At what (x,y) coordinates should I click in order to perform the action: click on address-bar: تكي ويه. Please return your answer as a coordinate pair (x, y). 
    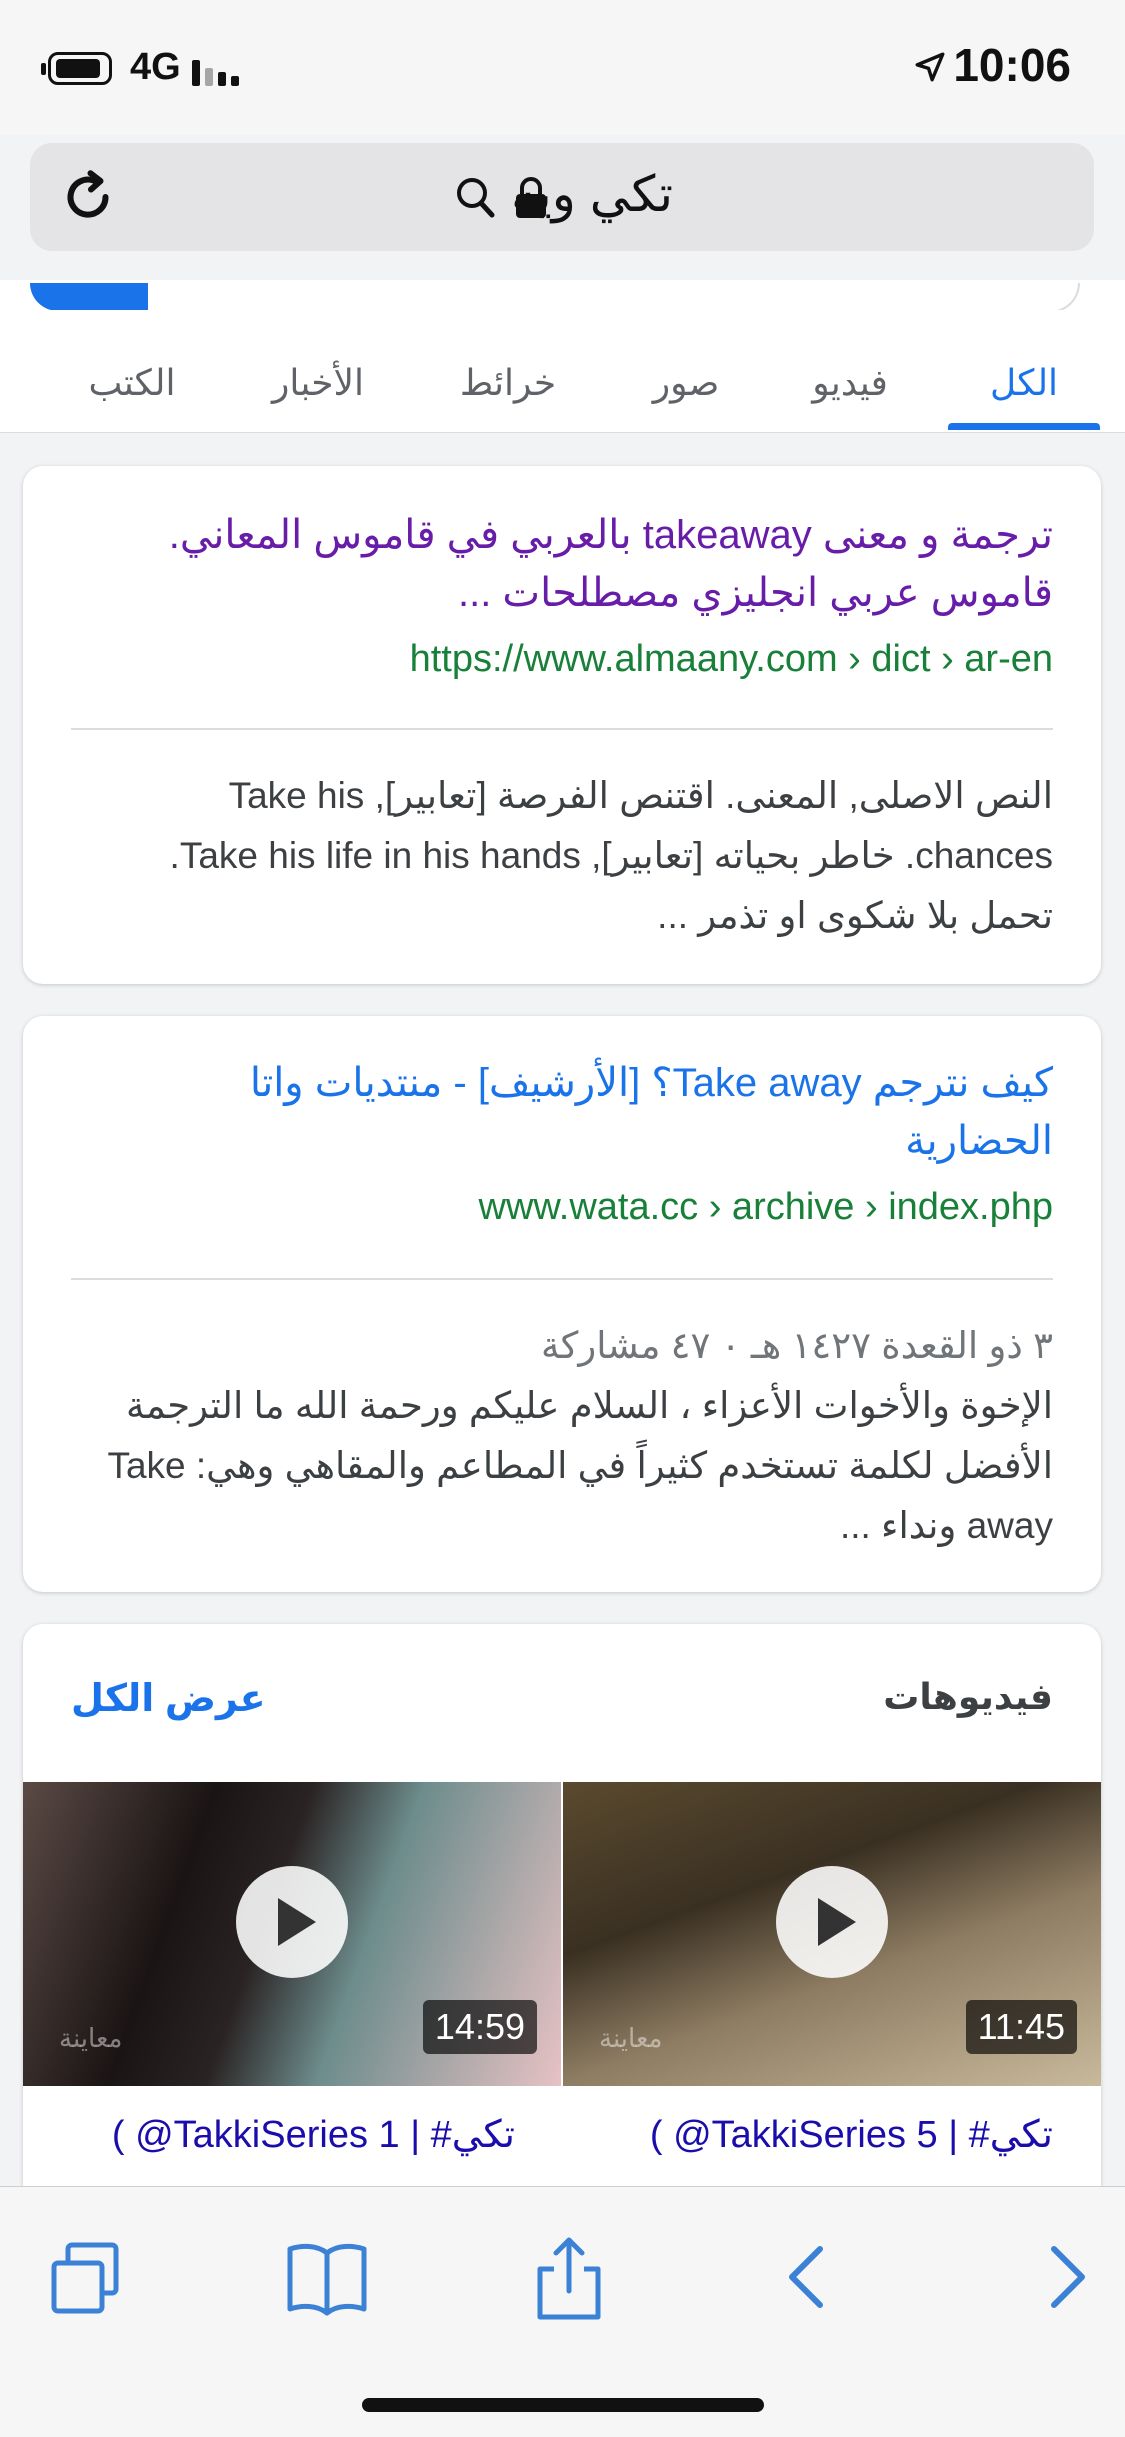
    Looking at the image, I should click on (562, 197).